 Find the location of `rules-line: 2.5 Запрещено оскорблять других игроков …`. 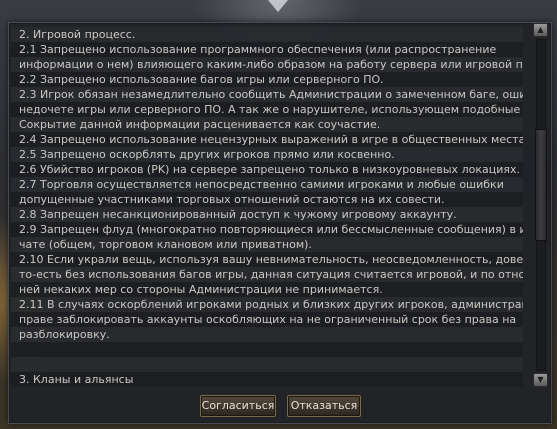

rules-line: 2.5 Запрещено оскорблять других игроков … is located at coordinates (267, 154).